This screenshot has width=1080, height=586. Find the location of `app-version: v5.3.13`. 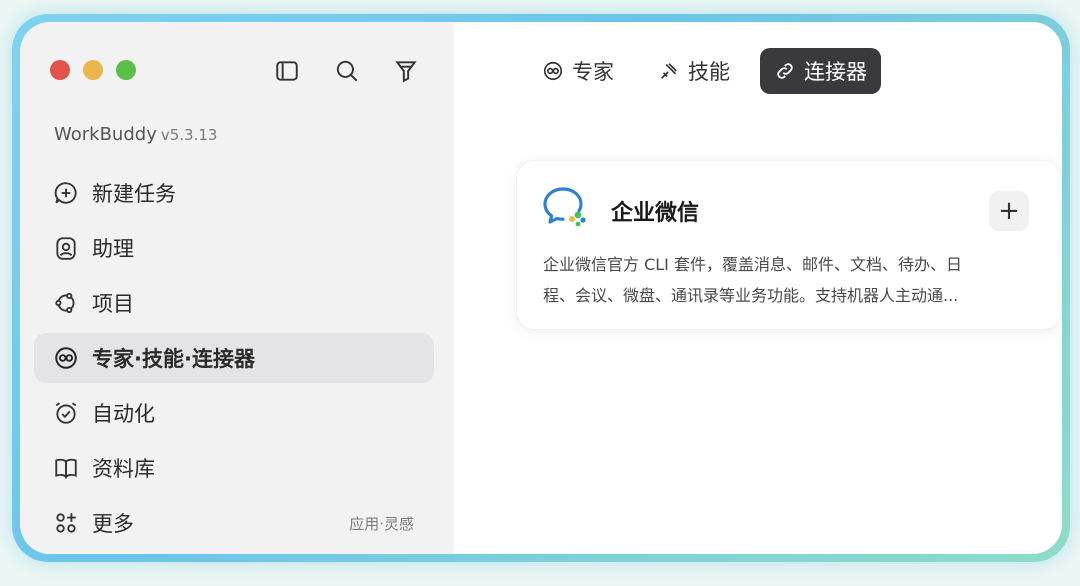

app-version: v5.3.13 is located at coordinates (189, 135).